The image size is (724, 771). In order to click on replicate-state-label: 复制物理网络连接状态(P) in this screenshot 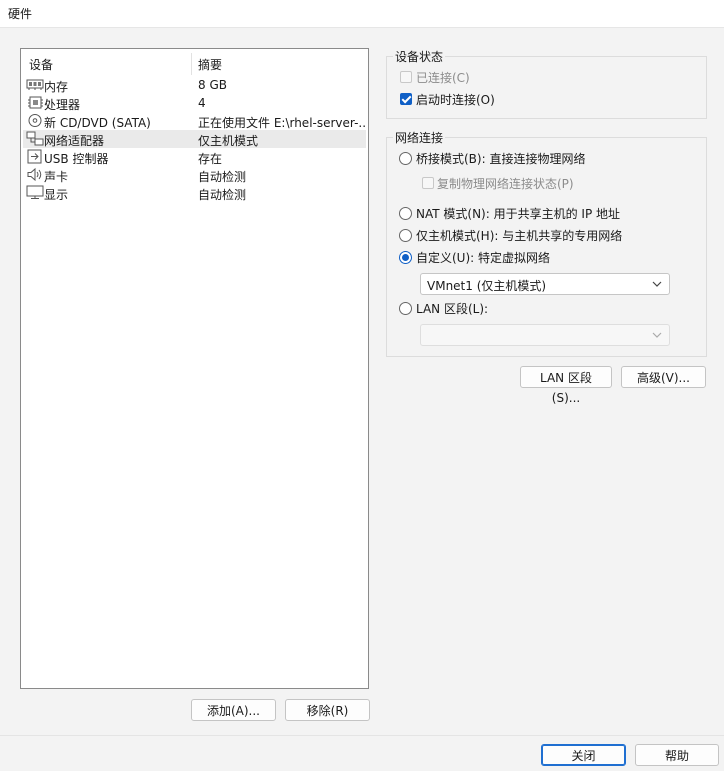, I will do `click(505, 184)`.